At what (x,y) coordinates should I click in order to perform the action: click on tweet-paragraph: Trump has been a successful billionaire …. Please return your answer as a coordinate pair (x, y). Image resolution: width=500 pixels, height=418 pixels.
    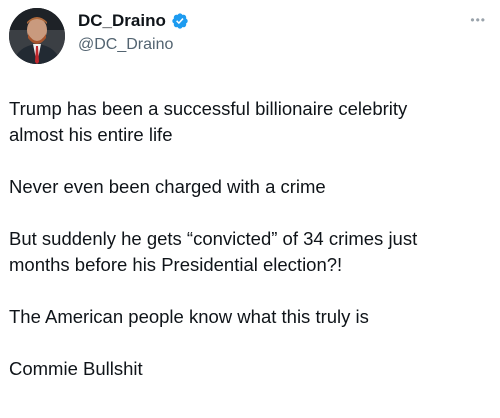
    Looking at the image, I should click on (208, 121).